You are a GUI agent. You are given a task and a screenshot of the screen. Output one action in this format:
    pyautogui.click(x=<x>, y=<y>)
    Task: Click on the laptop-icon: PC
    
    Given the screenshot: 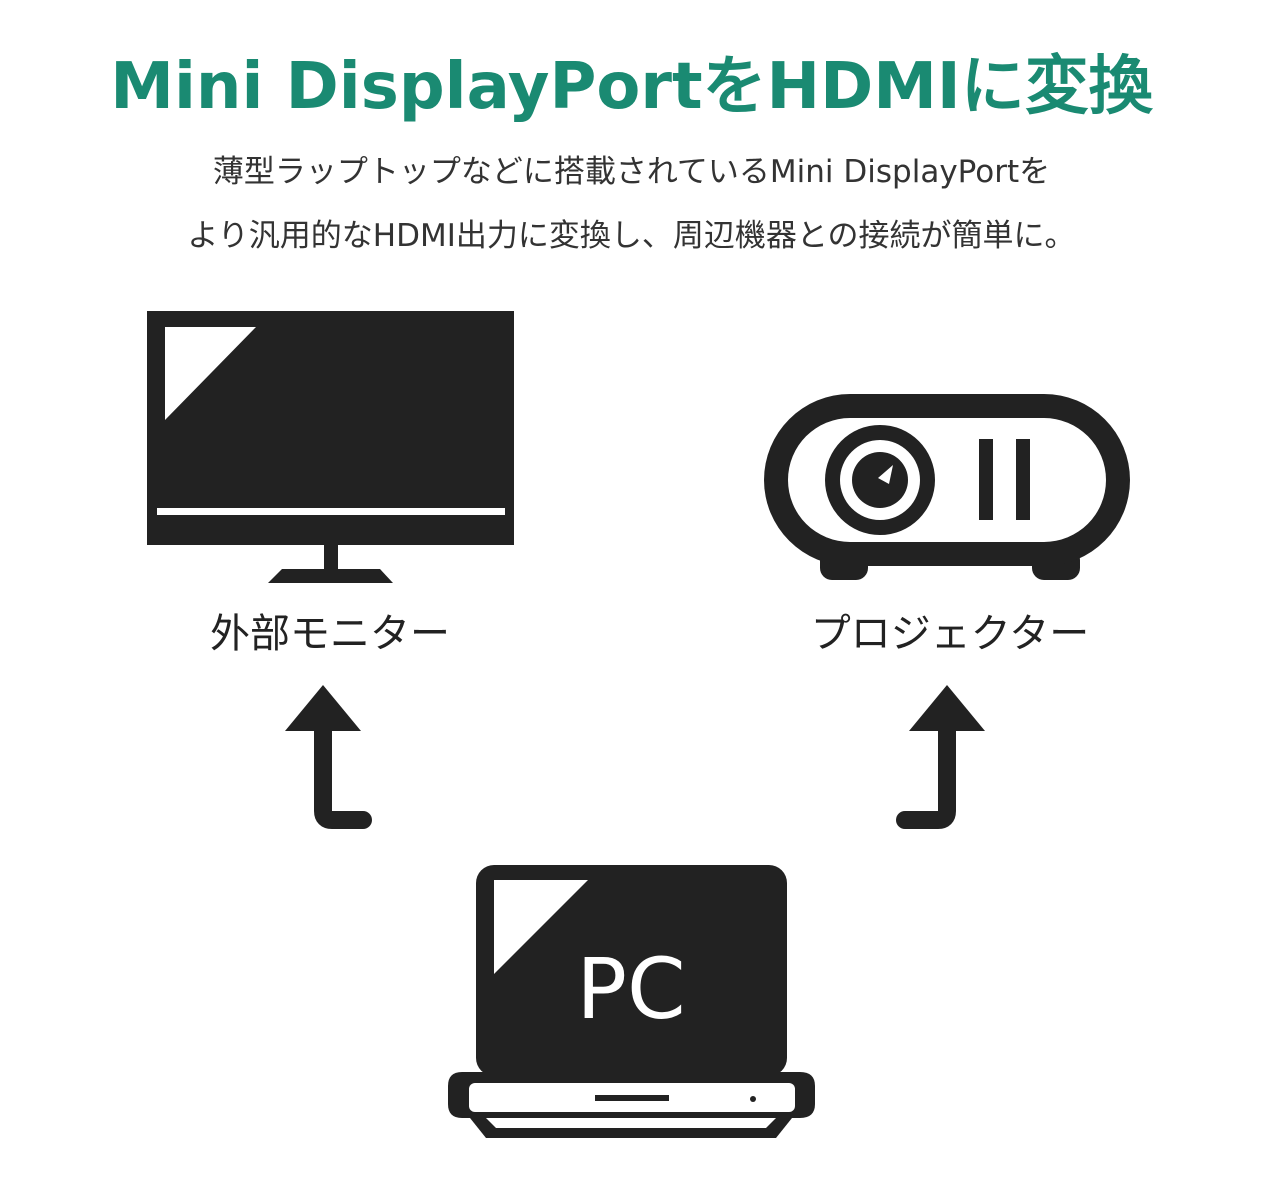 What is the action you would take?
    pyautogui.click(x=631, y=1001)
    